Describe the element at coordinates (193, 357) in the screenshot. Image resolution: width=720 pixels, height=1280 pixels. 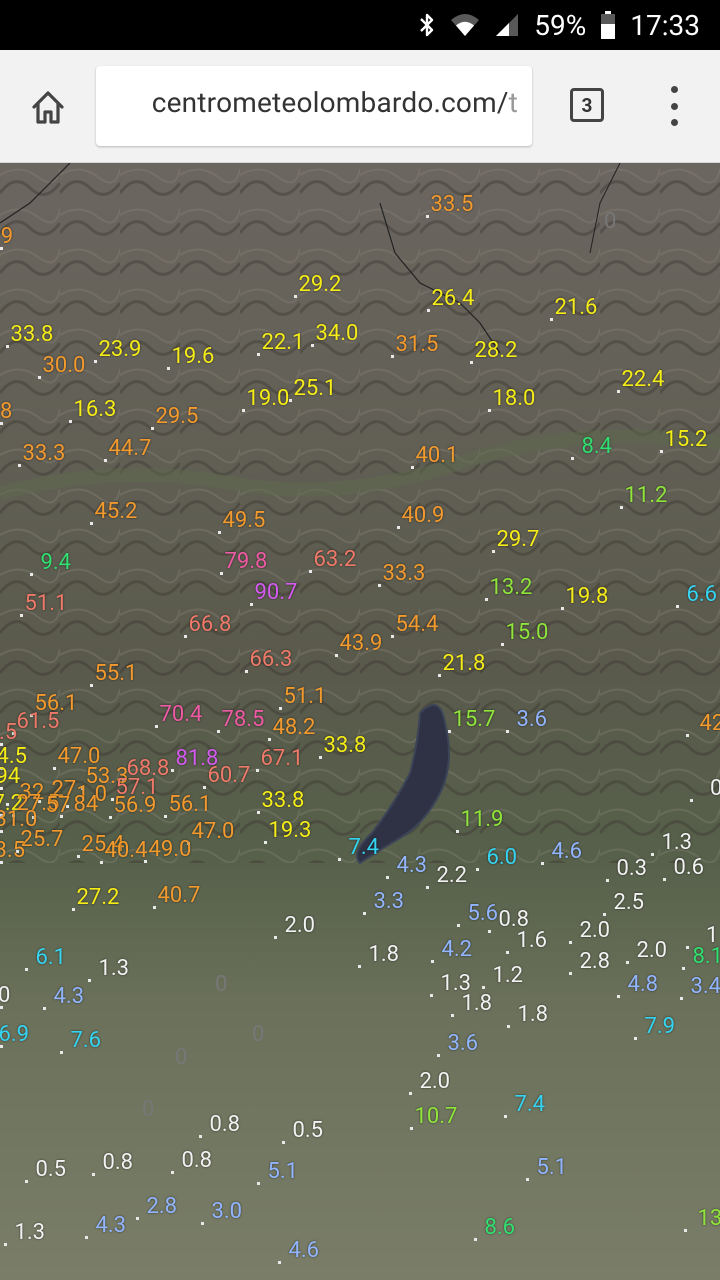
I see `station-value: 19.6` at that location.